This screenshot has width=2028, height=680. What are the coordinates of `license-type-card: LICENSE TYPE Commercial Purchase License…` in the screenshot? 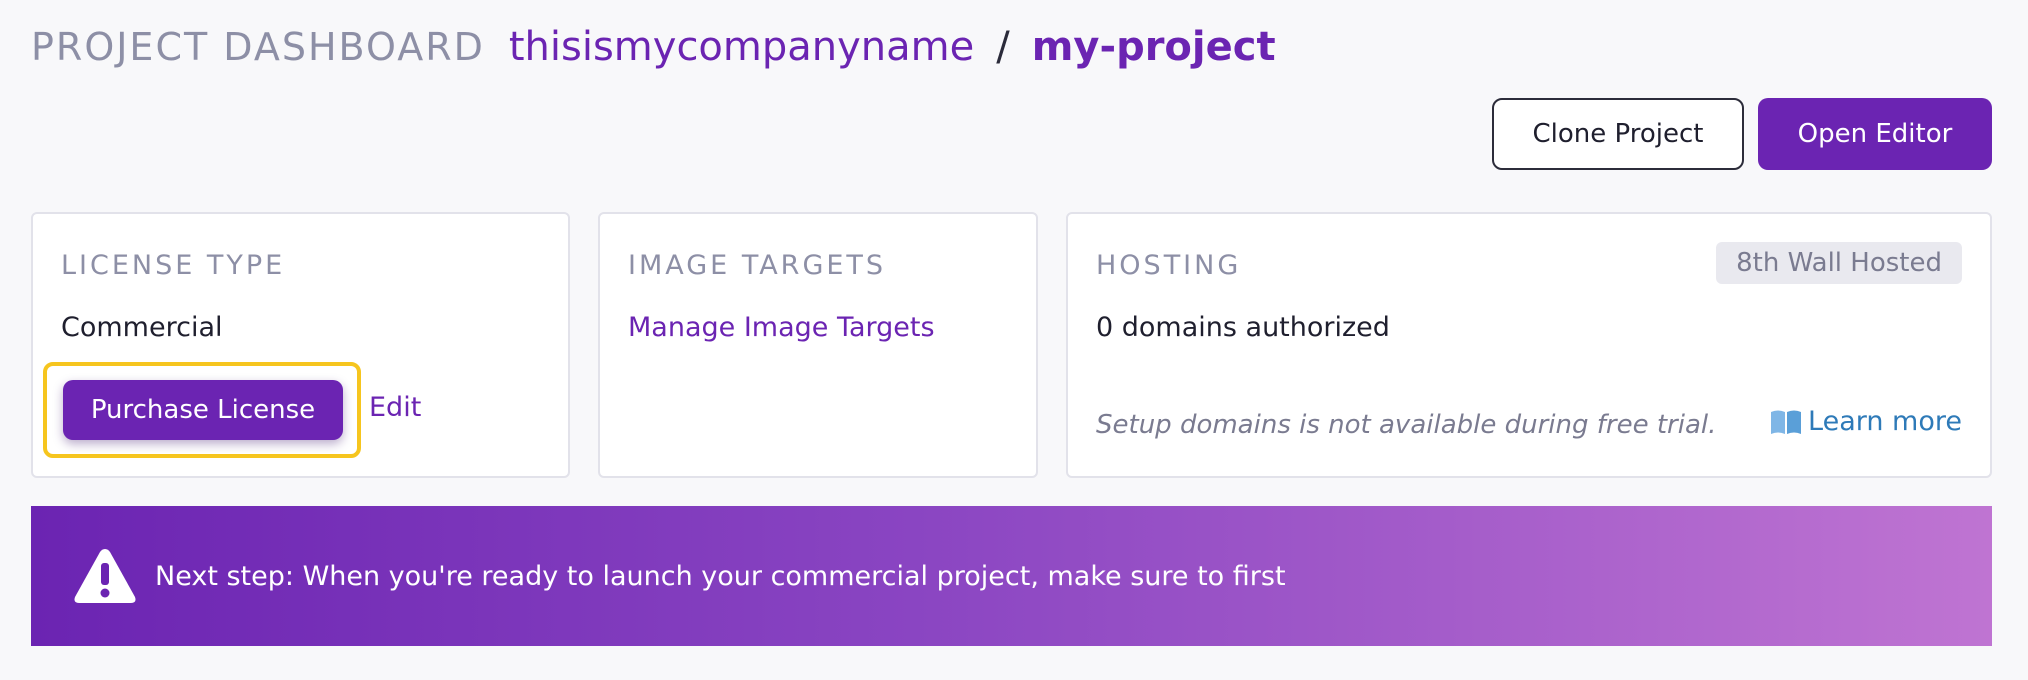 It's located at (300, 345).